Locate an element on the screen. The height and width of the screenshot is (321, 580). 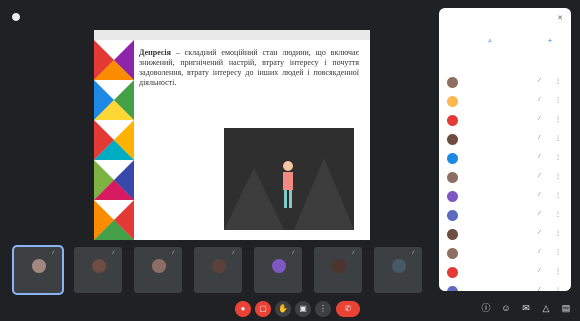
info-icon: ⓘ is located at coordinates (486, 308).